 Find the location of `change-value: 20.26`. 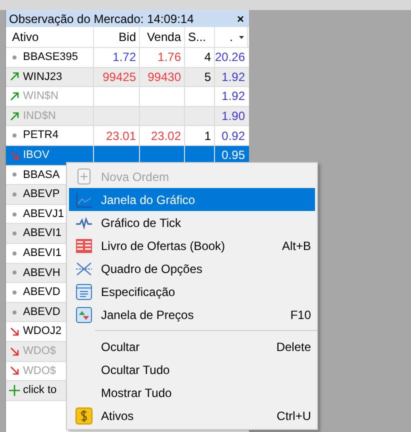

change-value: 20.26 is located at coordinates (229, 57).